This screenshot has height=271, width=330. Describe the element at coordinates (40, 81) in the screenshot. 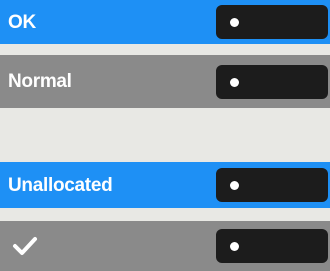

I see `status-label: Normal` at that location.